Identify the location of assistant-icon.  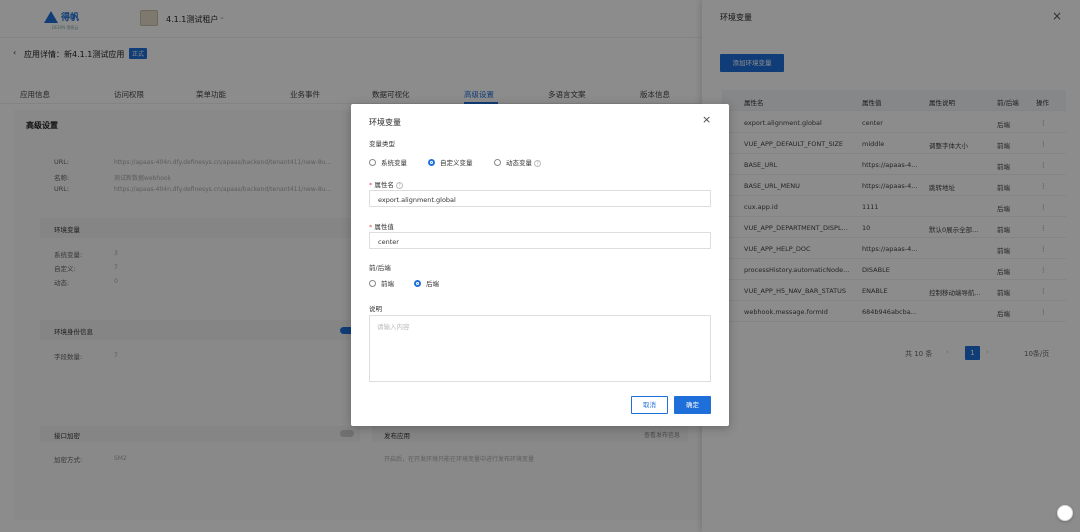
(1065, 513).